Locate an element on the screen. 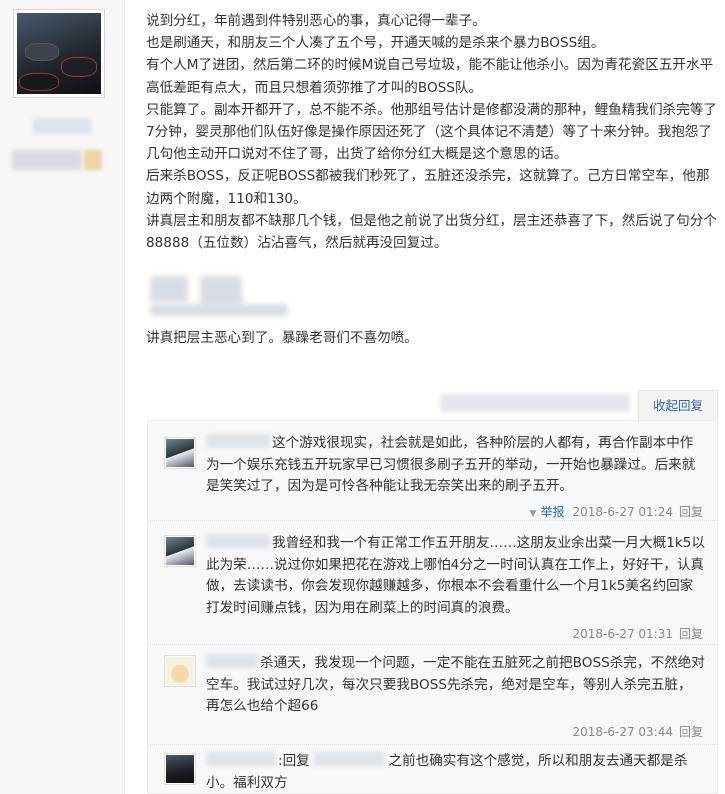 The image size is (725, 794). author-level-badge is located at coordinates (93, 160).